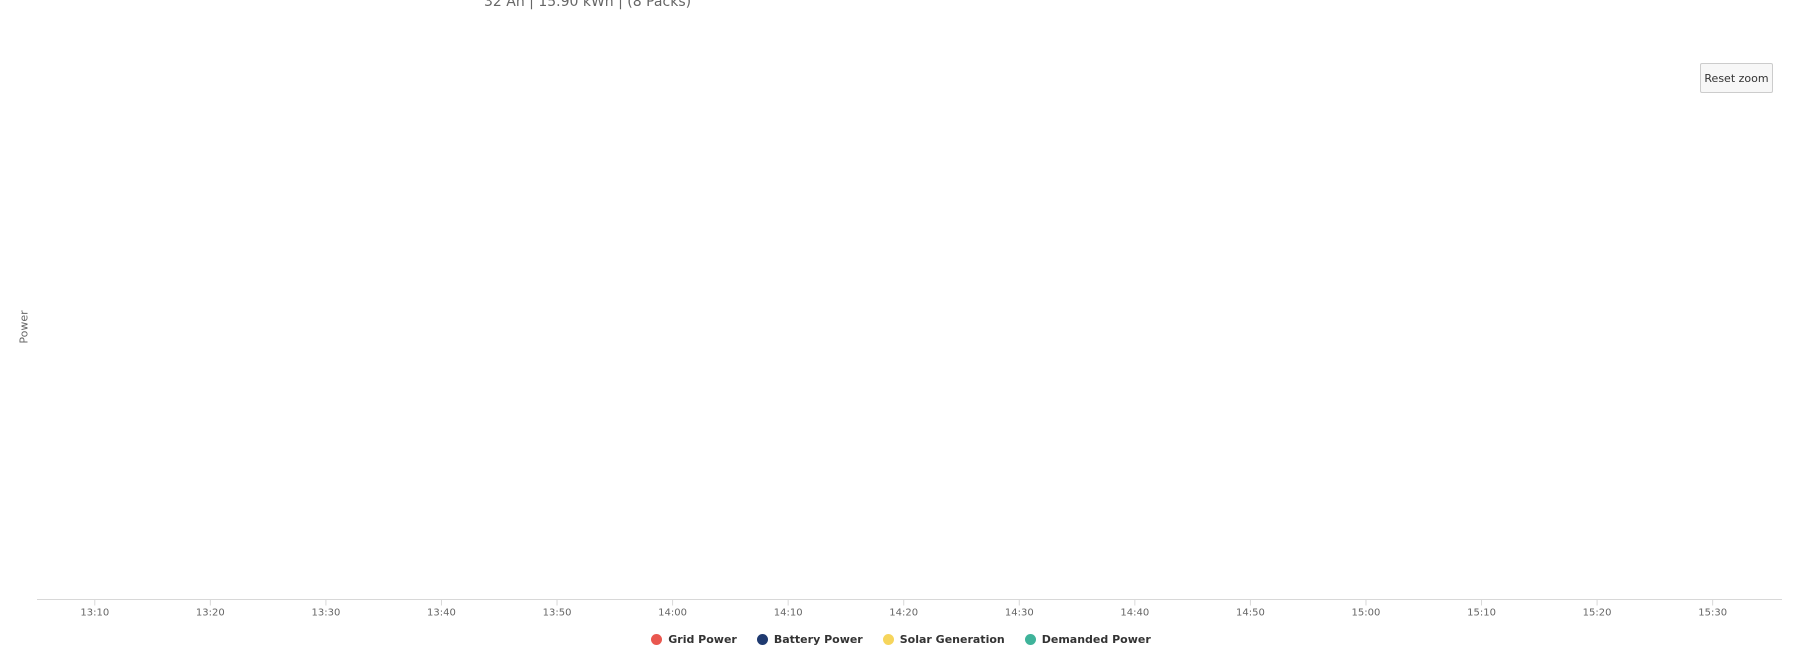  What do you see at coordinates (672, 613) in the screenshot?
I see `x-tick-label: 14:00` at bounding box center [672, 613].